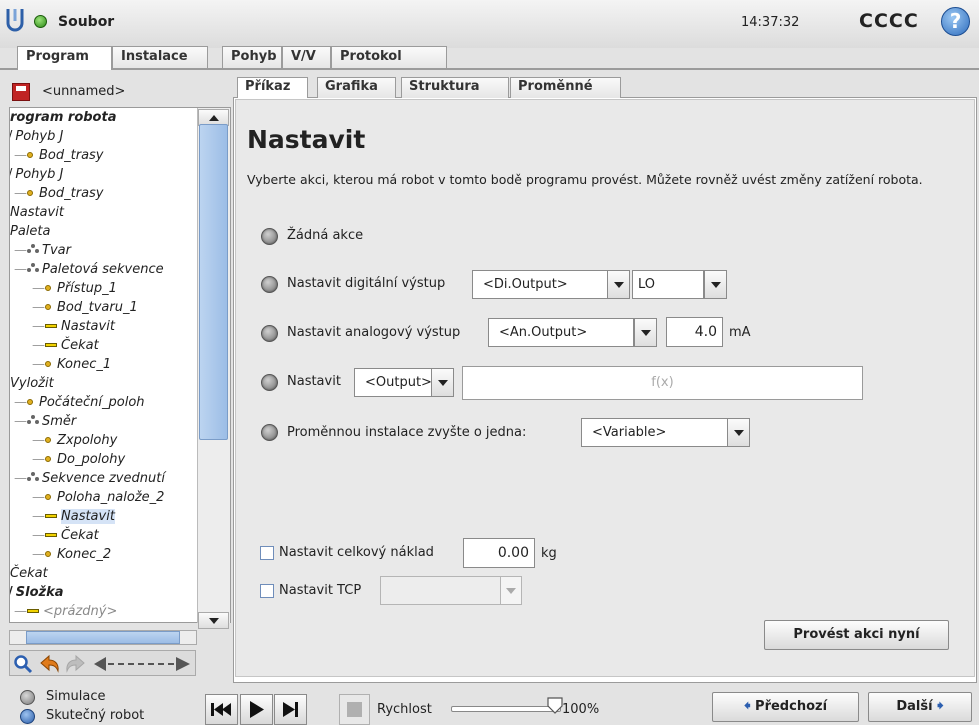 The image size is (979, 725). Describe the element at coordinates (213, 282) in the screenshot. I see `tree-scroll-thumb` at that location.